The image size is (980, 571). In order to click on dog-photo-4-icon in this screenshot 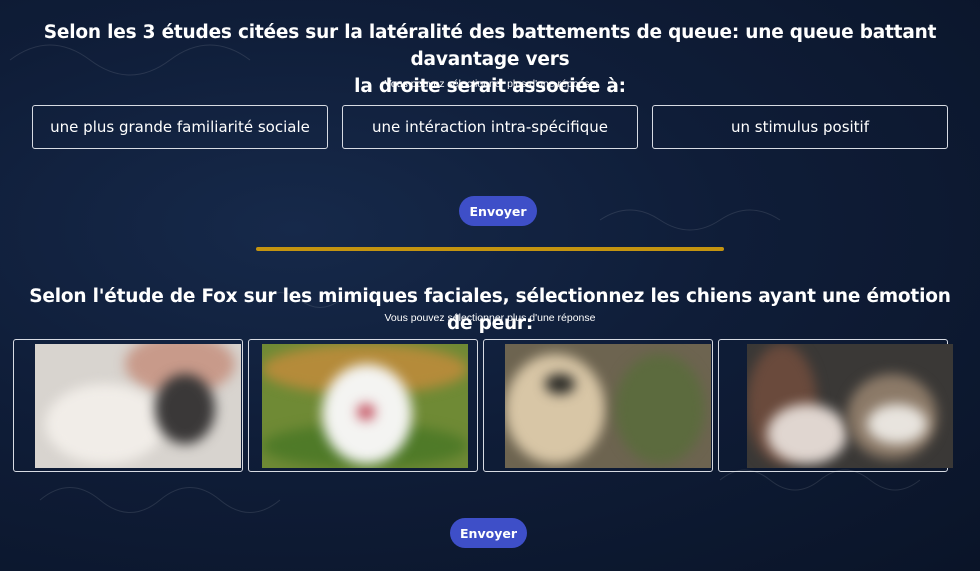, I will do `click(850, 406)`.